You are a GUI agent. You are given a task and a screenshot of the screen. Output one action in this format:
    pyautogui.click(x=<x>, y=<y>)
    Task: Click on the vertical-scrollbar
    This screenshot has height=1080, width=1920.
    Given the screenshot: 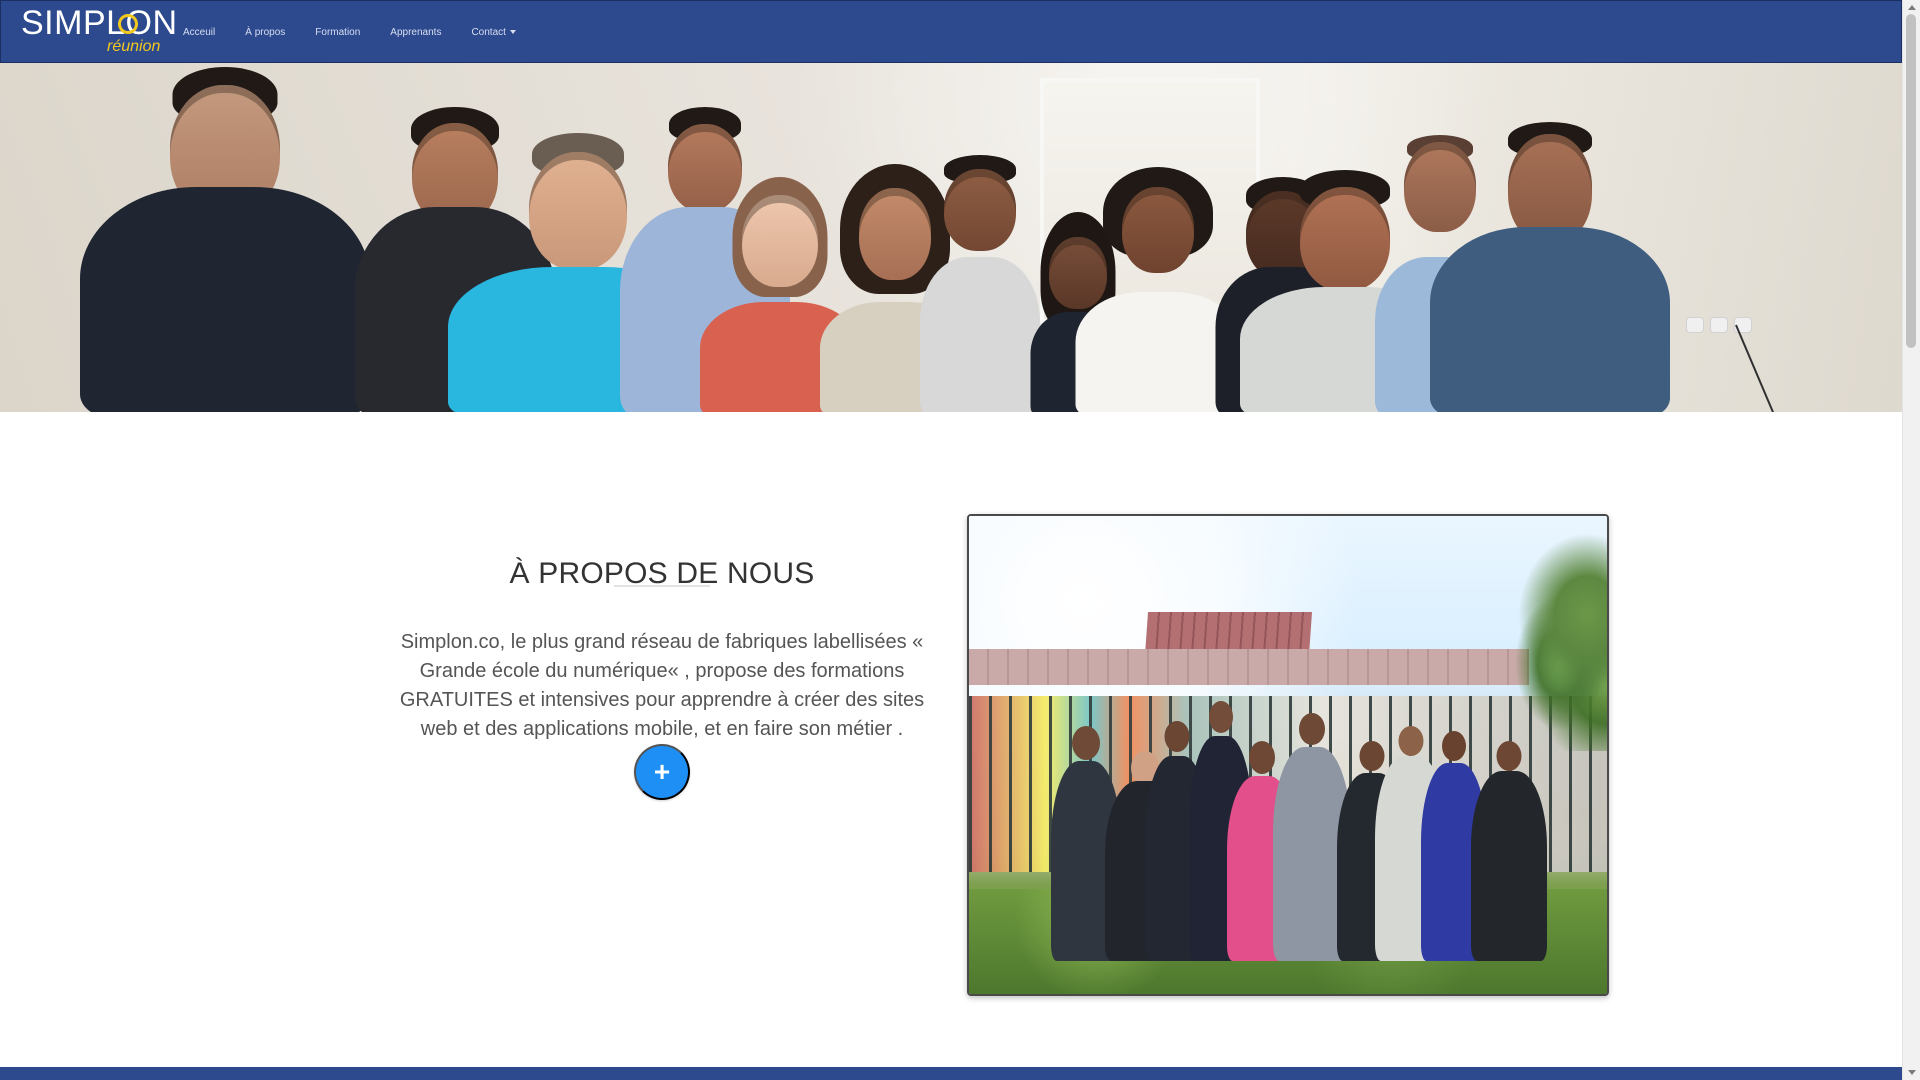 What is the action you would take?
    pyautogui.click(x=1911, y=540)
    